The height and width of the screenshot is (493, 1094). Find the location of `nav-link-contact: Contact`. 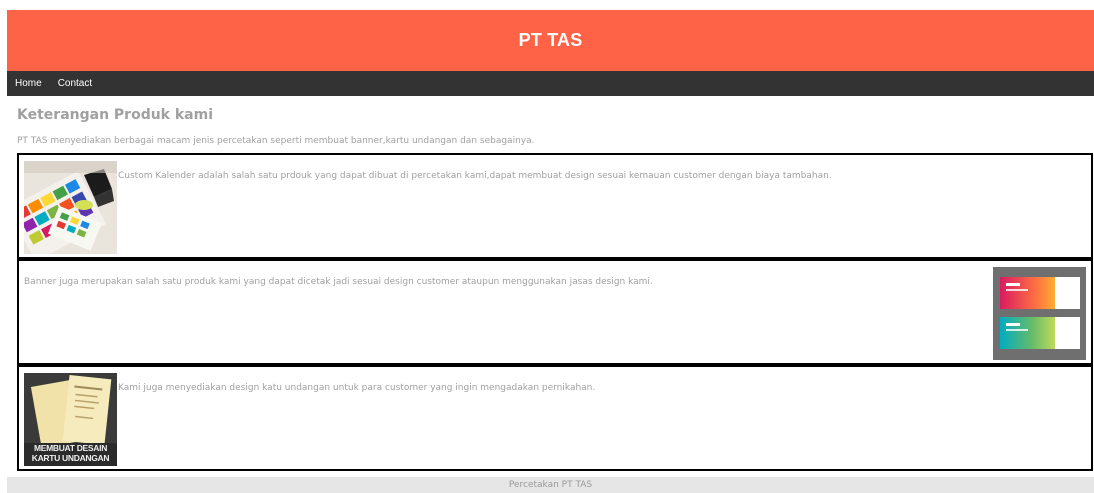

nav-link-contact: Contact is located at coordinates (75, 83).